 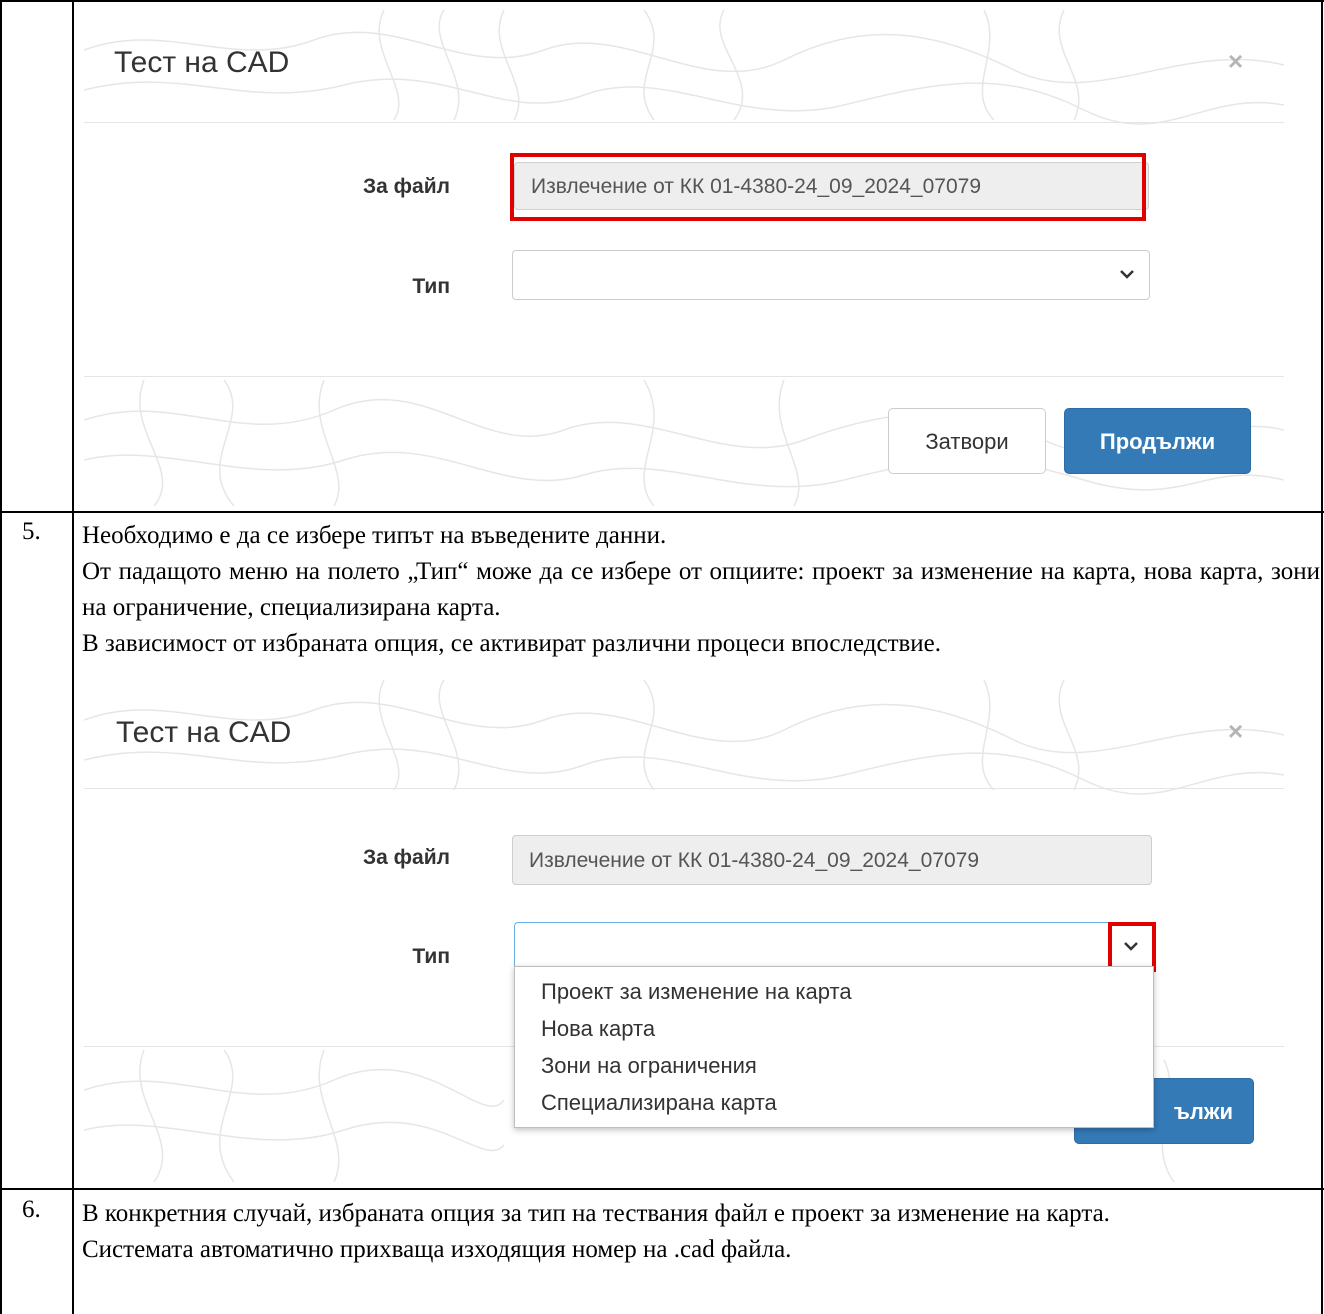 What do you see at coordinates (662, 1) in the screenshot?
I see `table-border-top` at bounding box center [662, 1].